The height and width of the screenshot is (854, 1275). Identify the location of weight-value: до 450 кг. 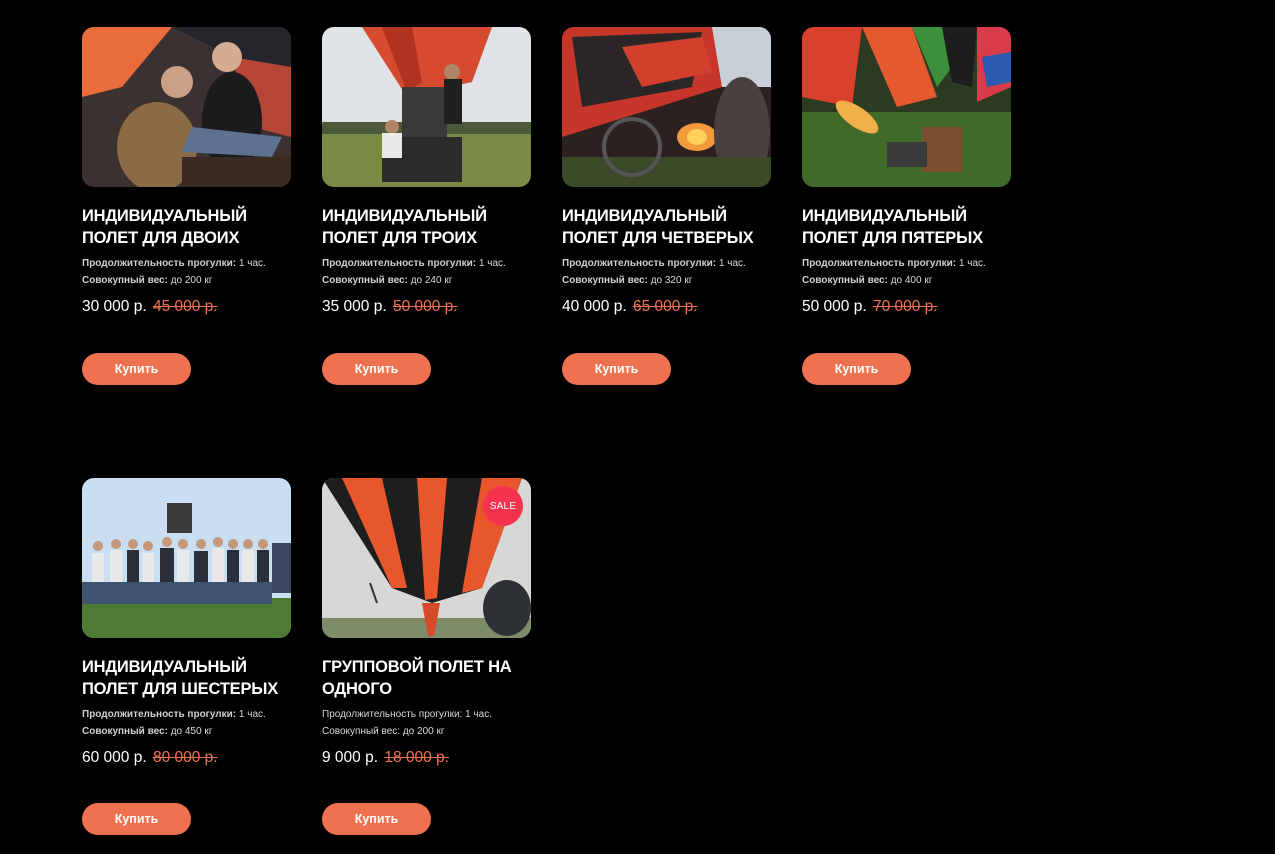
(191, 731).